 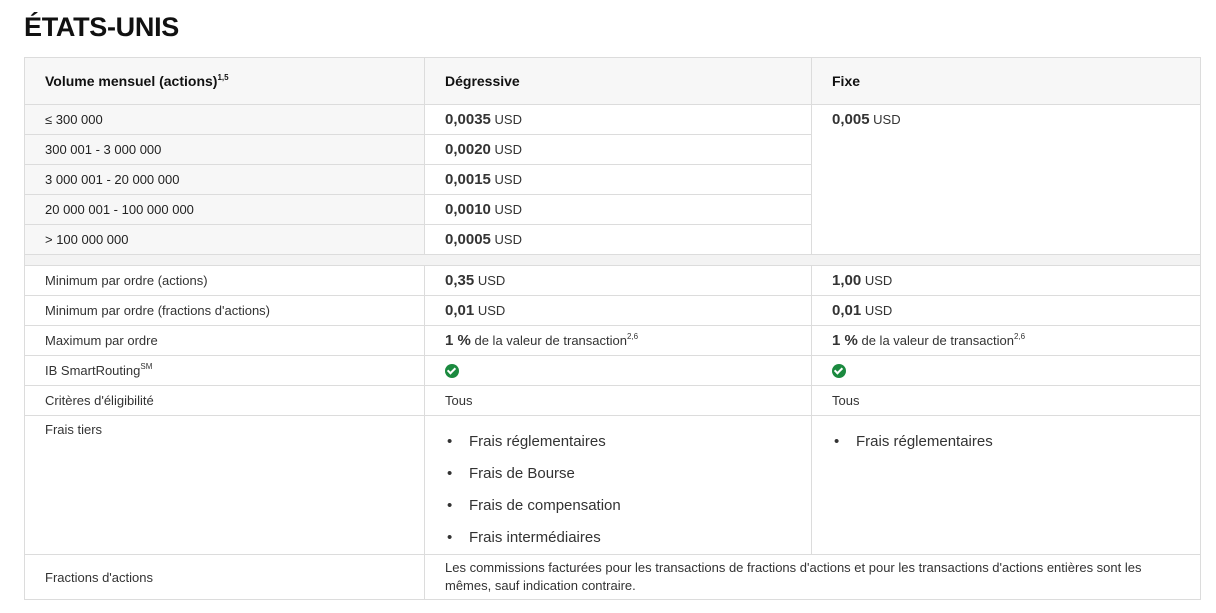 What do you see at coordinates (845, 340) in the screenshot?
I see `fixed-value: 1 %` at bounding box center [845, 340].